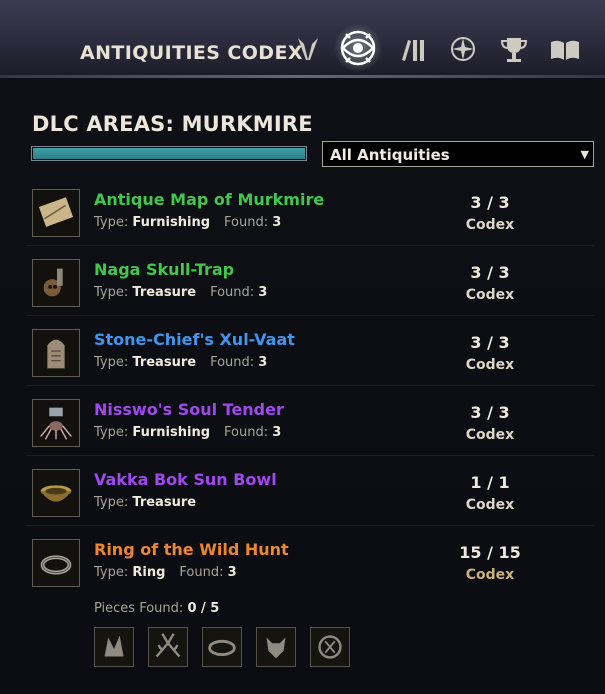 The width and height of the screenshot is (605, 694). What do you see at coordinates (114, 647) in the screenshot?
I see `wolf-claw-fragment-icon` at bounding box center [114, 647].